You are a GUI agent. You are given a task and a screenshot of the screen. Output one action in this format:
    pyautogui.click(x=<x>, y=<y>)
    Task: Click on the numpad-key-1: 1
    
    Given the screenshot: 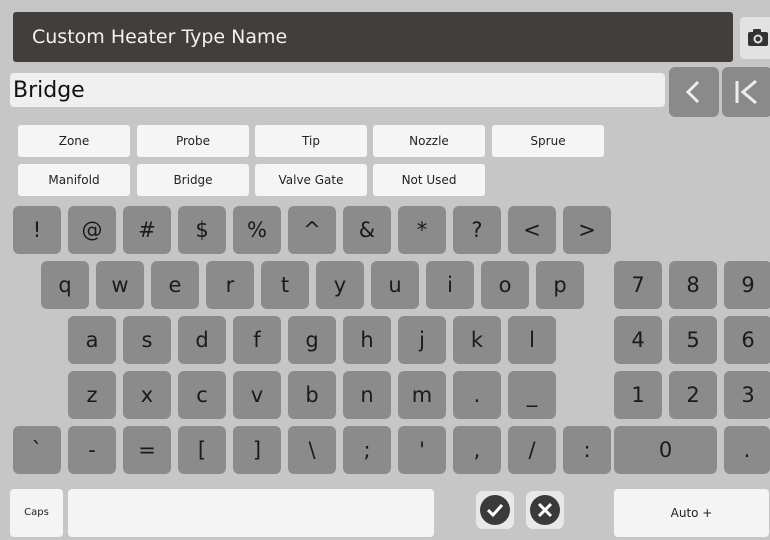 What is the action you would take?
    pyautogui.click(x=638, y=395)
    